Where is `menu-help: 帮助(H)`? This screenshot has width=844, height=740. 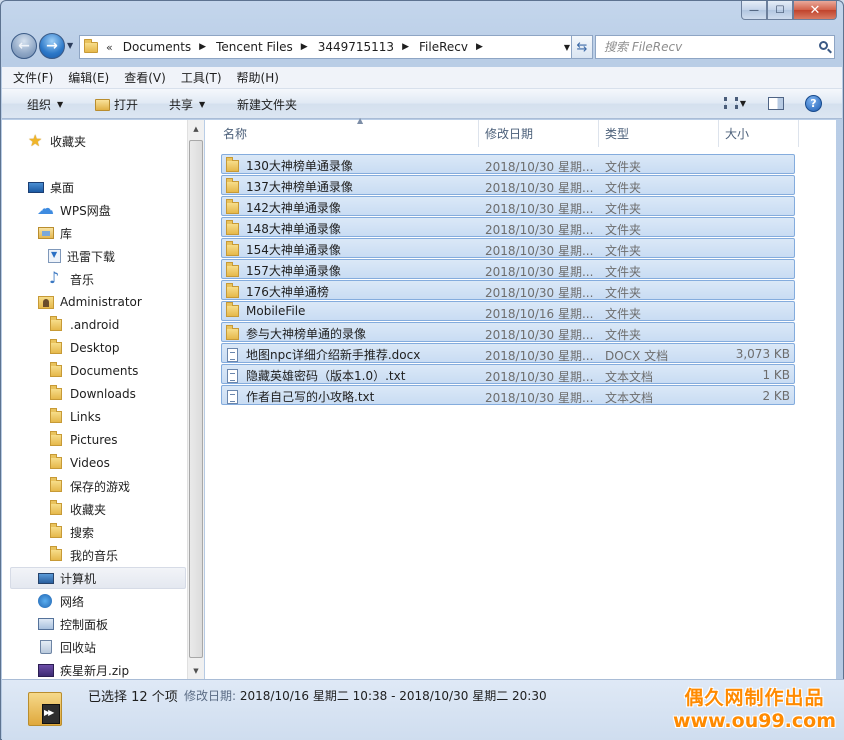 menu-help: 帮助(H) is located at coordinates (258, 77).